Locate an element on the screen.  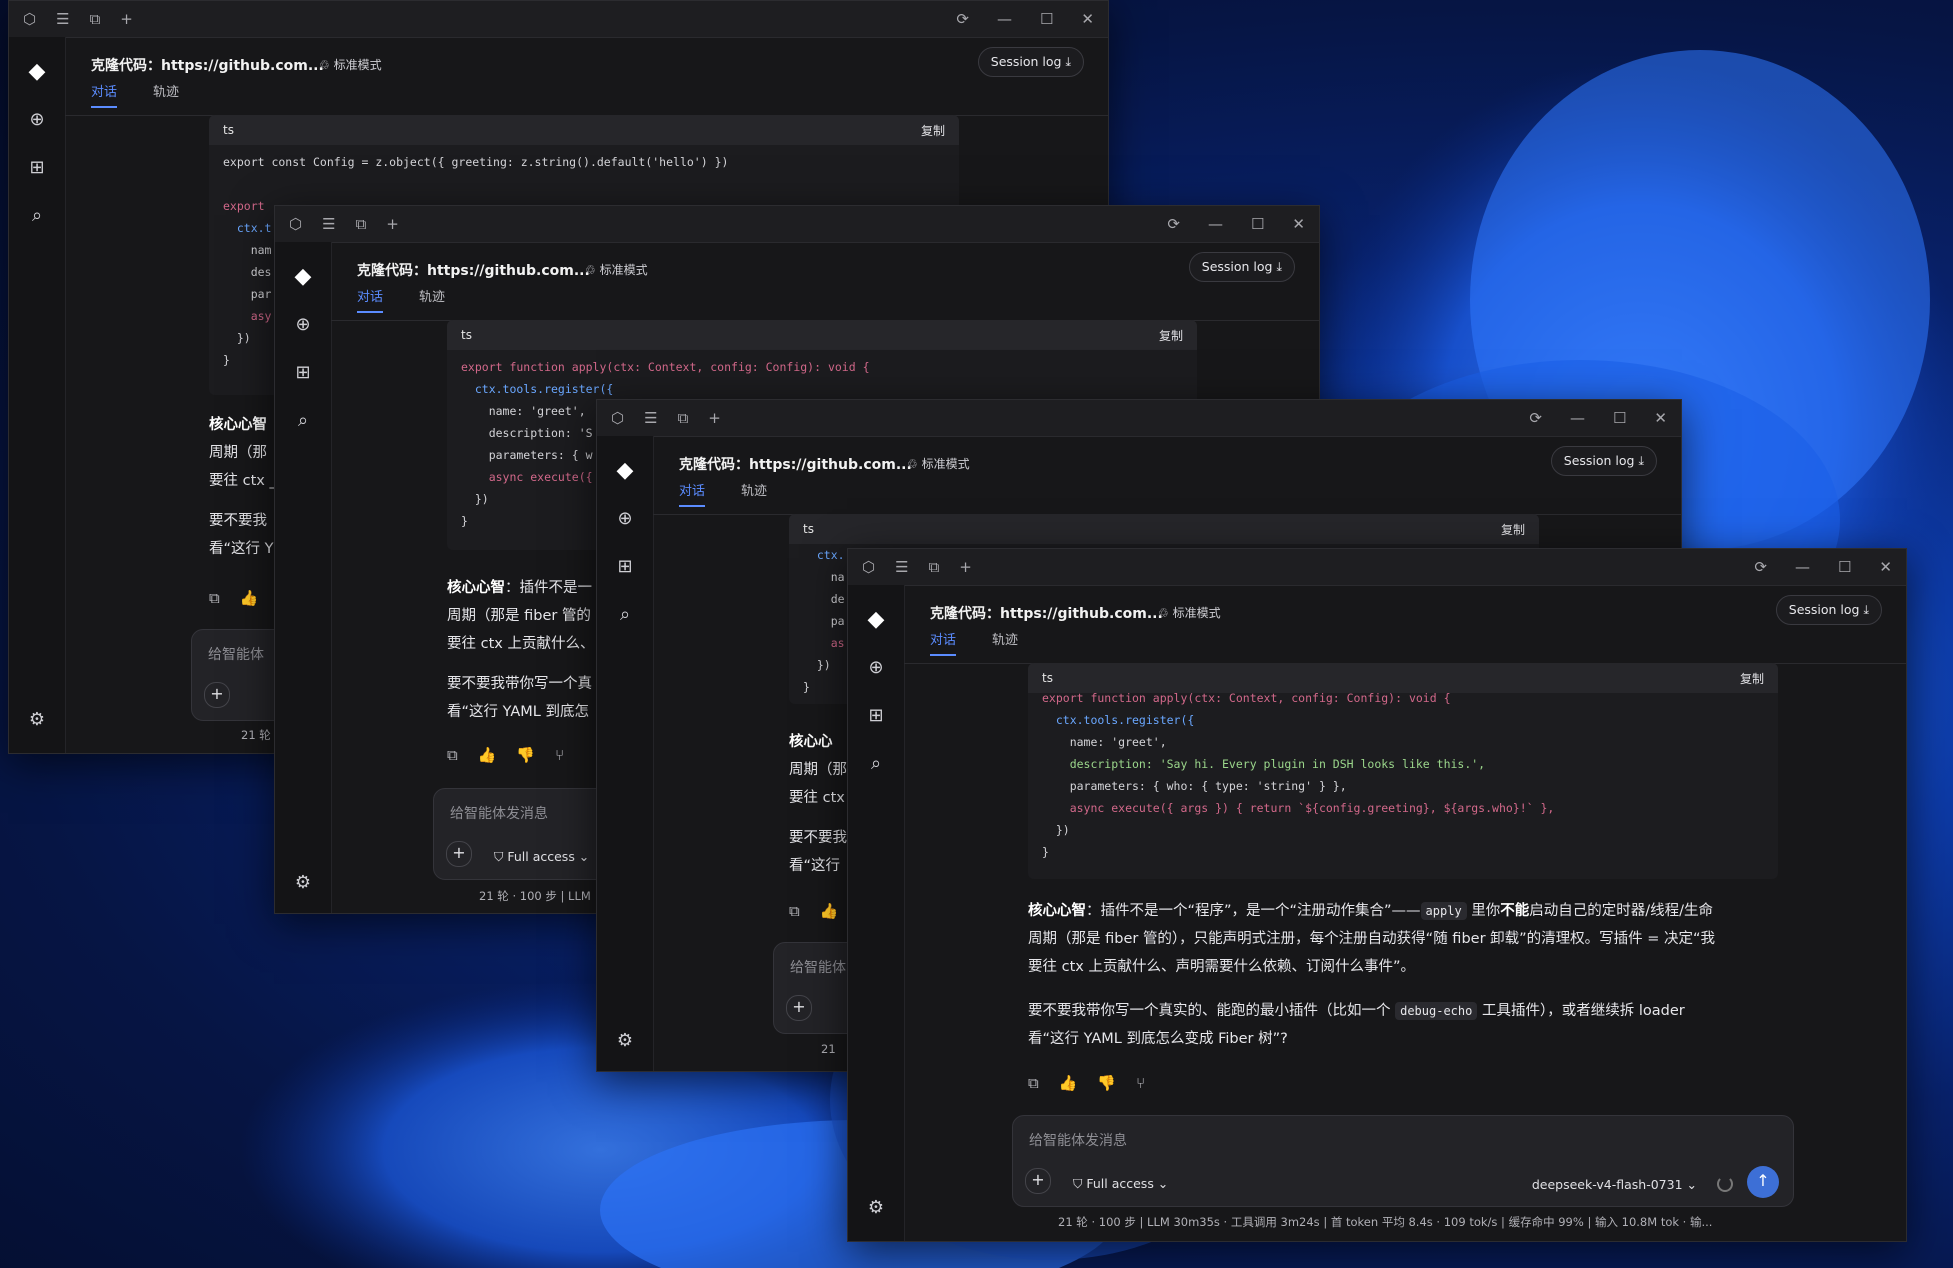
message-actions: ⧉ 👍 👎 ⑂ is located at coordinates (1086, 1083).